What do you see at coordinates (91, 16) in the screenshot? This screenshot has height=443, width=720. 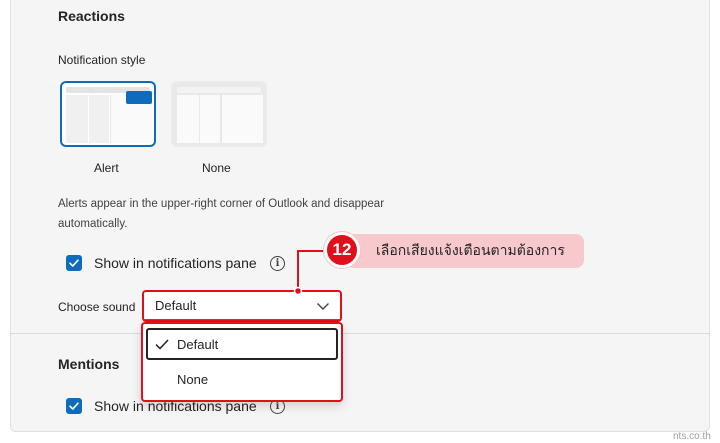 I see `section-title-reactions: Reactions` at bounding box center [91, 16].